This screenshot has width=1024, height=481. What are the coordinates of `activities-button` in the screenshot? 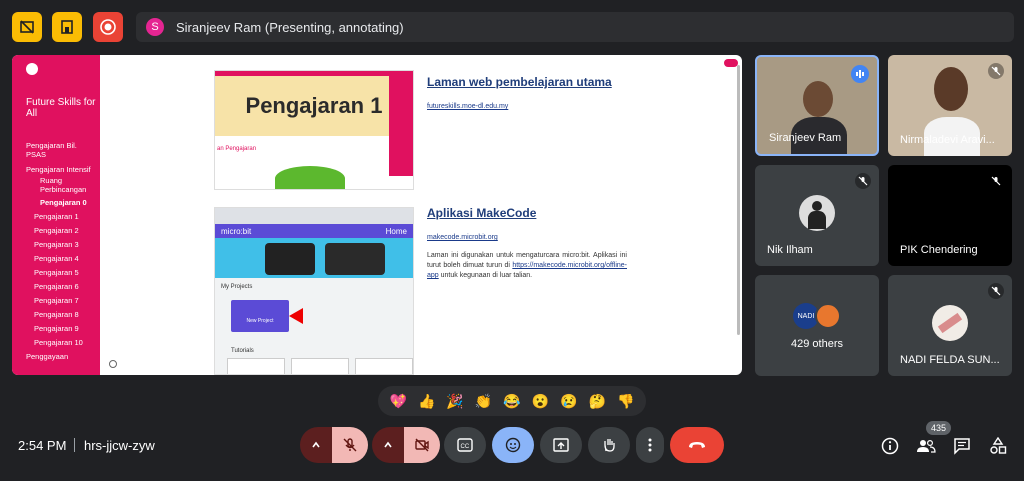 It's located at (998, 446).